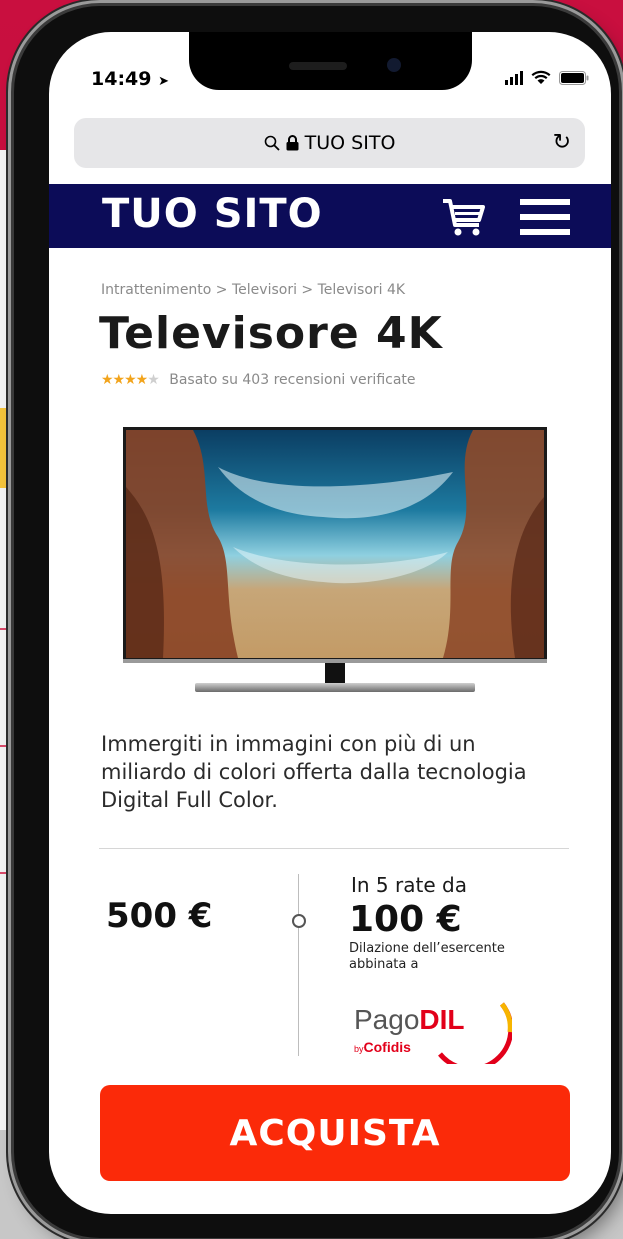  I want to click on reload-button: ↻, so click(562, 142).